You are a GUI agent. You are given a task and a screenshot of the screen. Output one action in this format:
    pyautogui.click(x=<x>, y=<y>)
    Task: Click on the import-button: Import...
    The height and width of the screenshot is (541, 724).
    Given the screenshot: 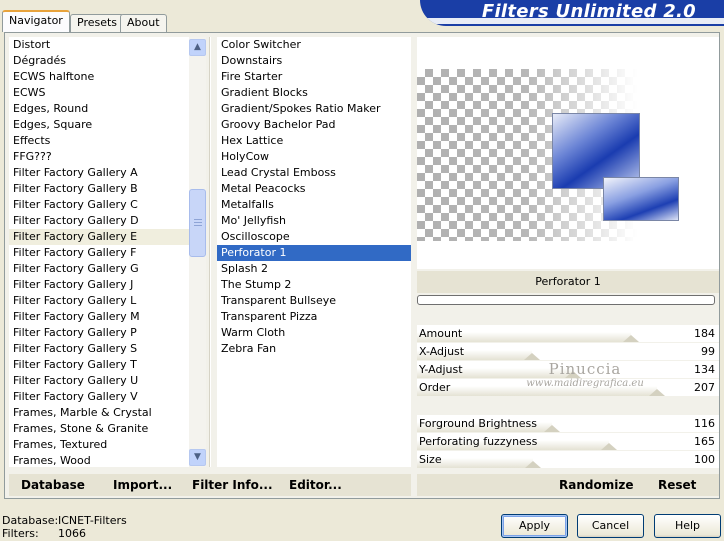 What is the action you would take?
    pyautogui.click(x=142, y=485)
    